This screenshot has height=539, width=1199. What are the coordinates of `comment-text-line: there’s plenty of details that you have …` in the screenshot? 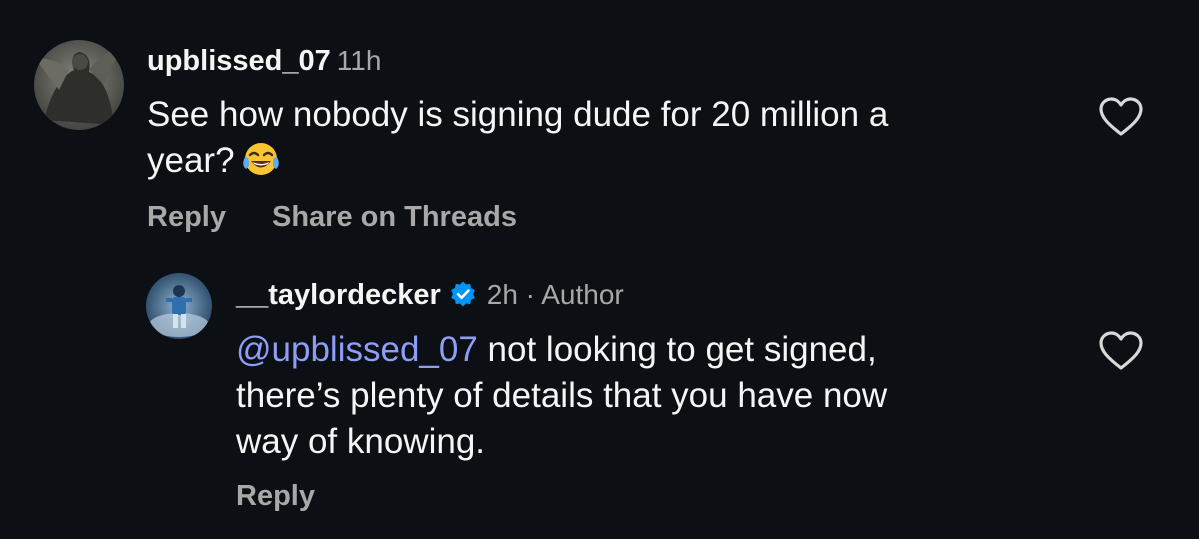 It's located at (562, 395).